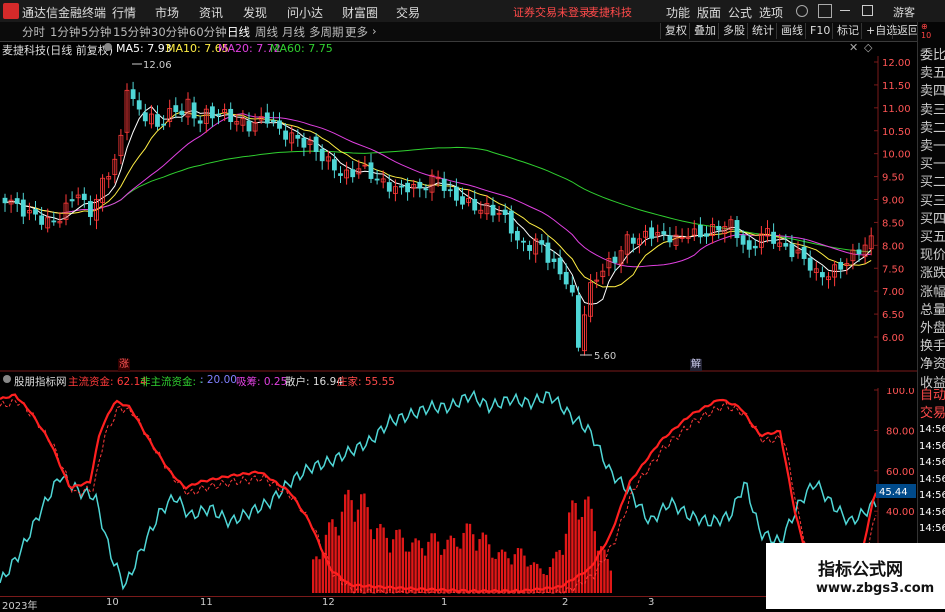 Image resolution: width=945 pixels, height=612 pixels. What do you see at coordinates (360, 12) in the screenshot?
I see `menu-item-caifuquan: 财富圈` at bounding box center [360, 12].